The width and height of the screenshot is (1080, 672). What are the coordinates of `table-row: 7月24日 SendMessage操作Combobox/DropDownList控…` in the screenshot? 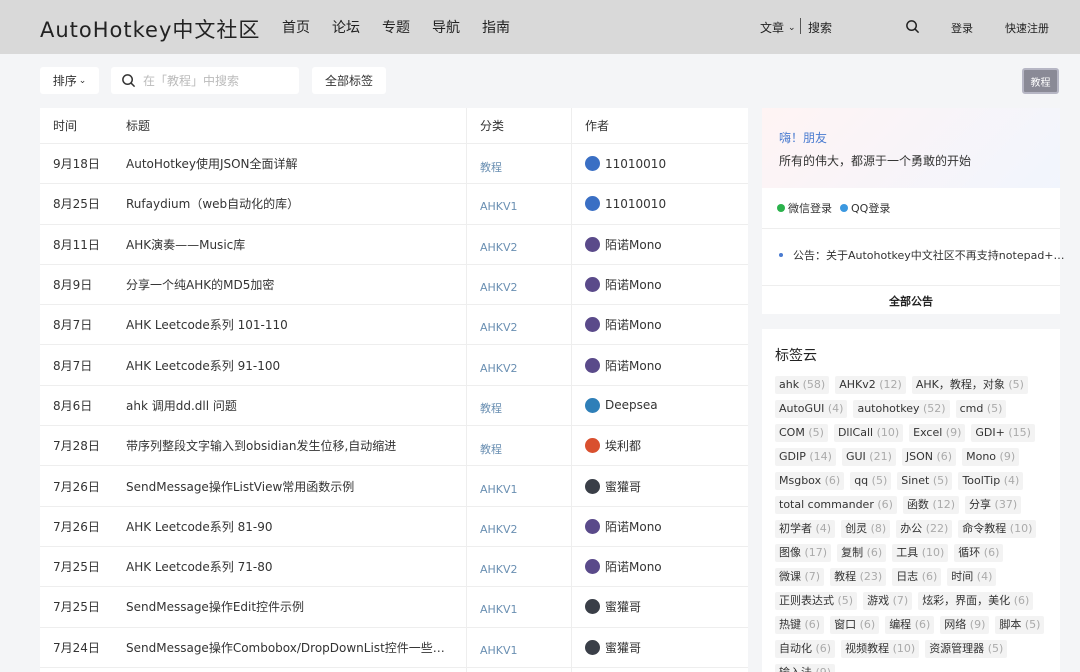 It's located at (394, 648).